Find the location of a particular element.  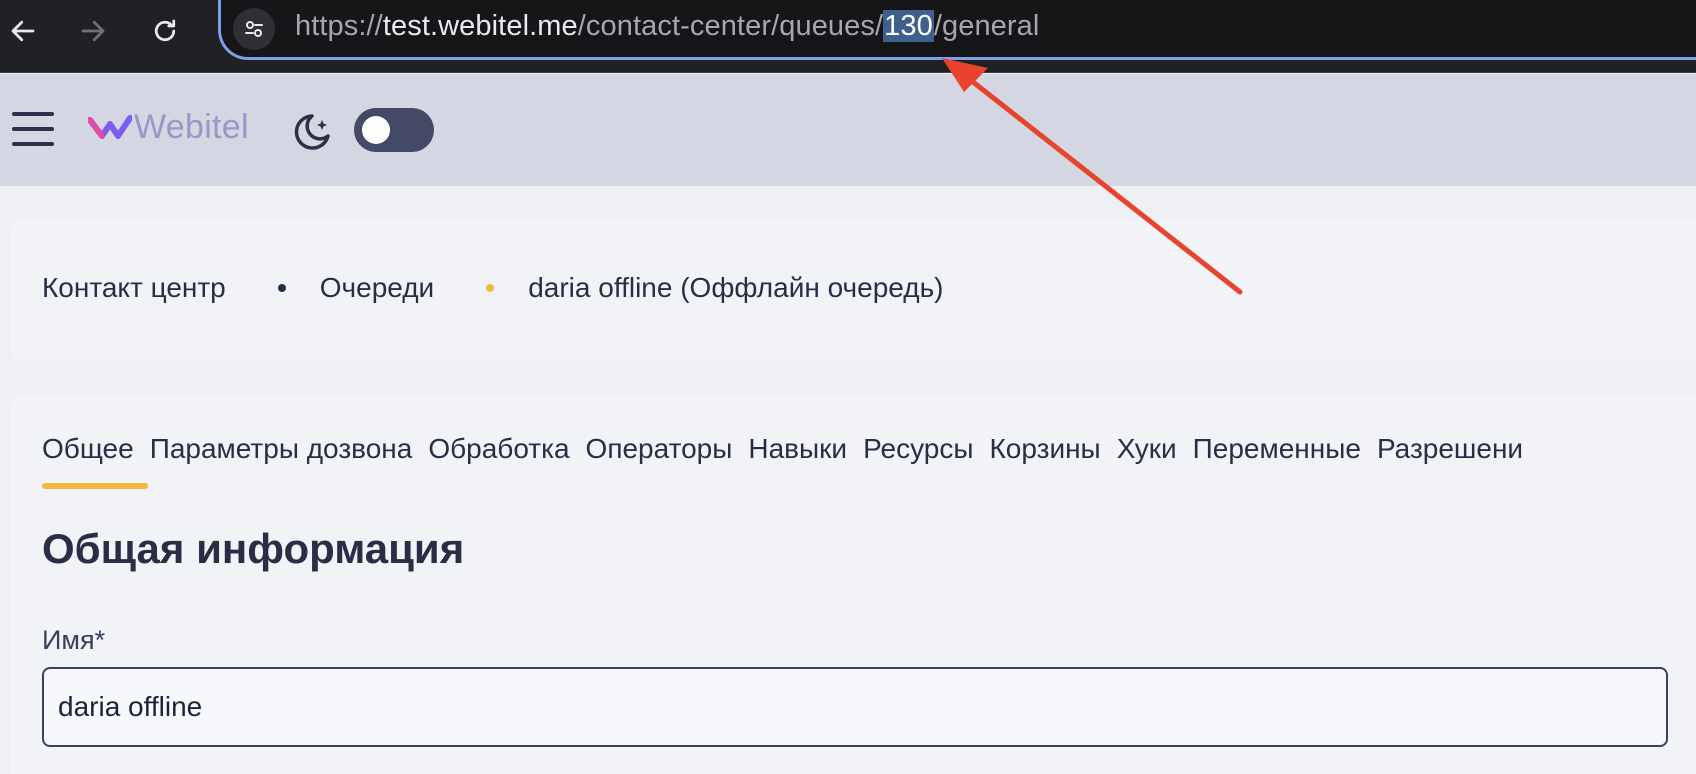

logo: Webitel is located at coordinates (168, 127).